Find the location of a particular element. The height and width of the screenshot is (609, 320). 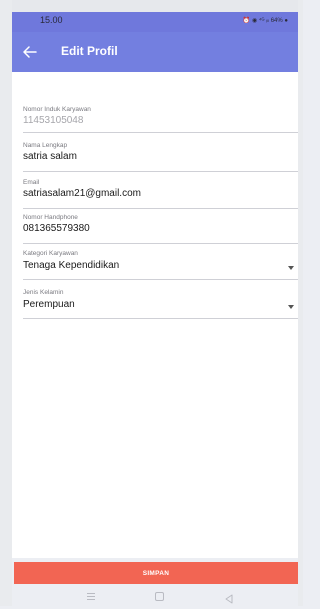

field-label: Nomor Induk Karyawan is located at coordinates (57, 109).